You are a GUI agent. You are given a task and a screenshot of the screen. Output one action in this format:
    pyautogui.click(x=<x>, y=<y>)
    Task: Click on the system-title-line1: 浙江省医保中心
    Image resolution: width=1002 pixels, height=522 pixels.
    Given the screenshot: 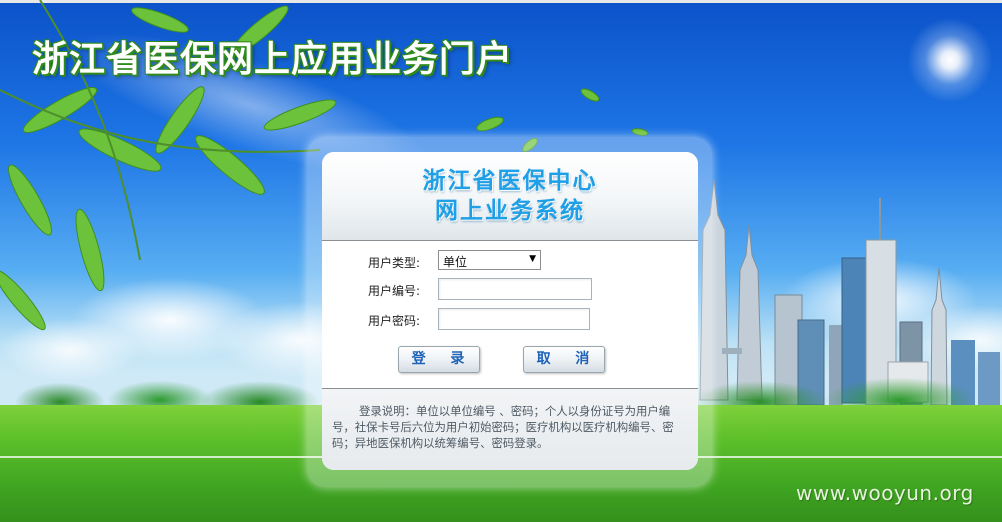 What is the action you would take?
    pyautogui.click(x=510, y=181)
    